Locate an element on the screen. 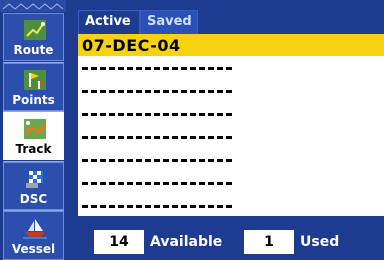 The height and width of the screenshot is (260, 384). list-item-selected: 07-DEC-04 is located at coordinates (231, 45).